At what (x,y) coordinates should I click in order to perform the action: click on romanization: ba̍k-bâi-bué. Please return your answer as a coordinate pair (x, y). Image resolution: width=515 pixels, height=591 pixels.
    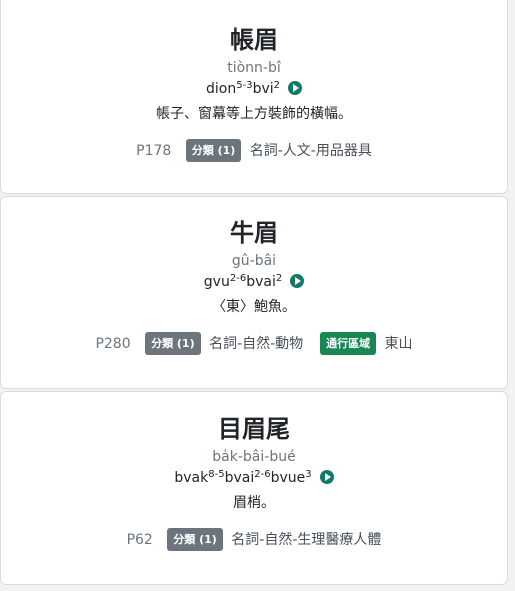
    Looking at the image, I should click on (254, 457).